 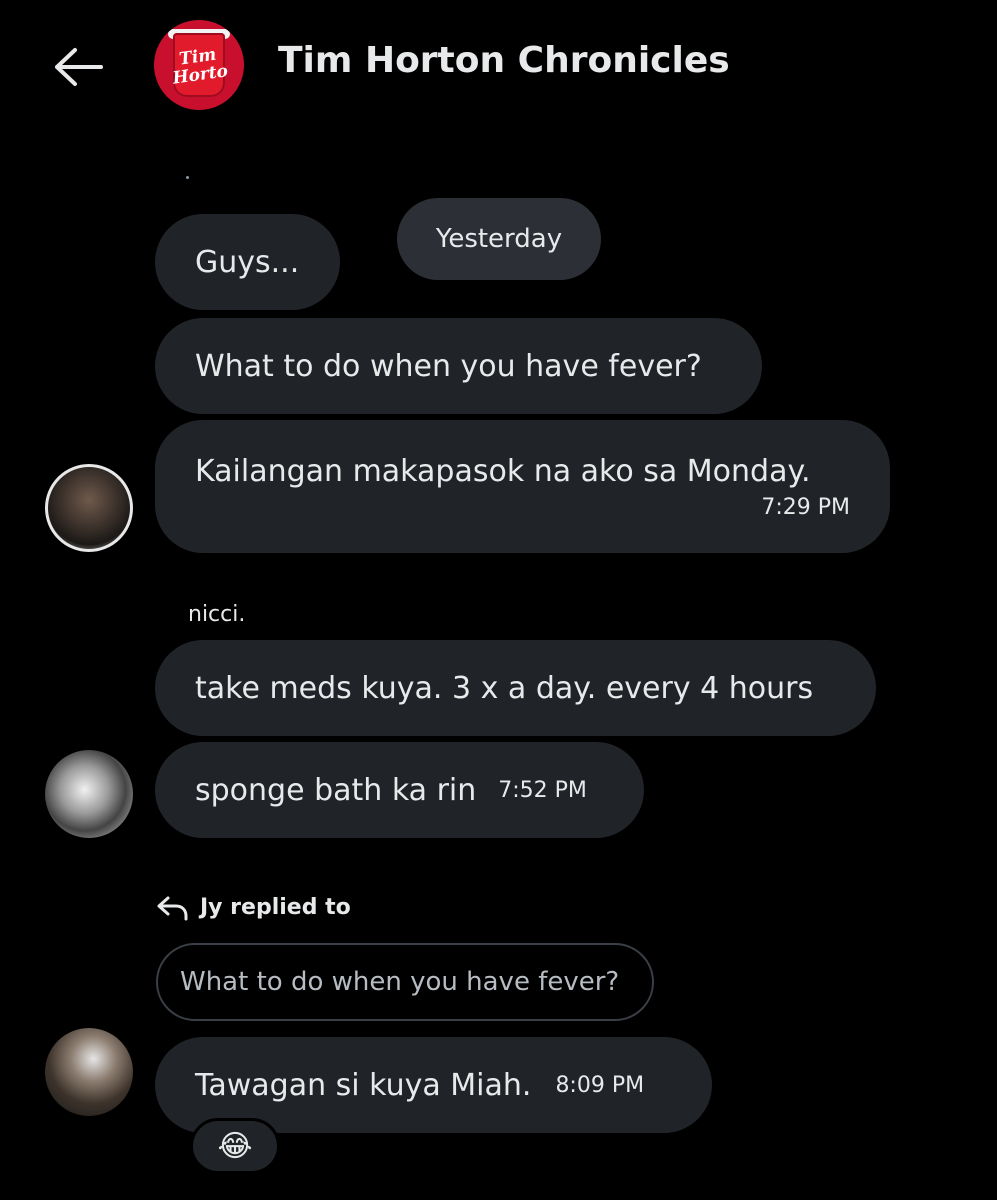 I want to click on message-bubble: sponge bath ka rin 7:52 PM, so click(x=399, y=790).